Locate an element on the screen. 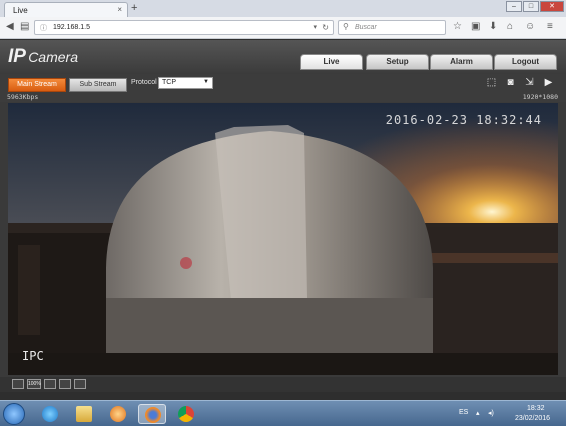 This screenshot has height=426, width=566. tray-arrow-icon: ▴ is located at coordinates (478, 413).